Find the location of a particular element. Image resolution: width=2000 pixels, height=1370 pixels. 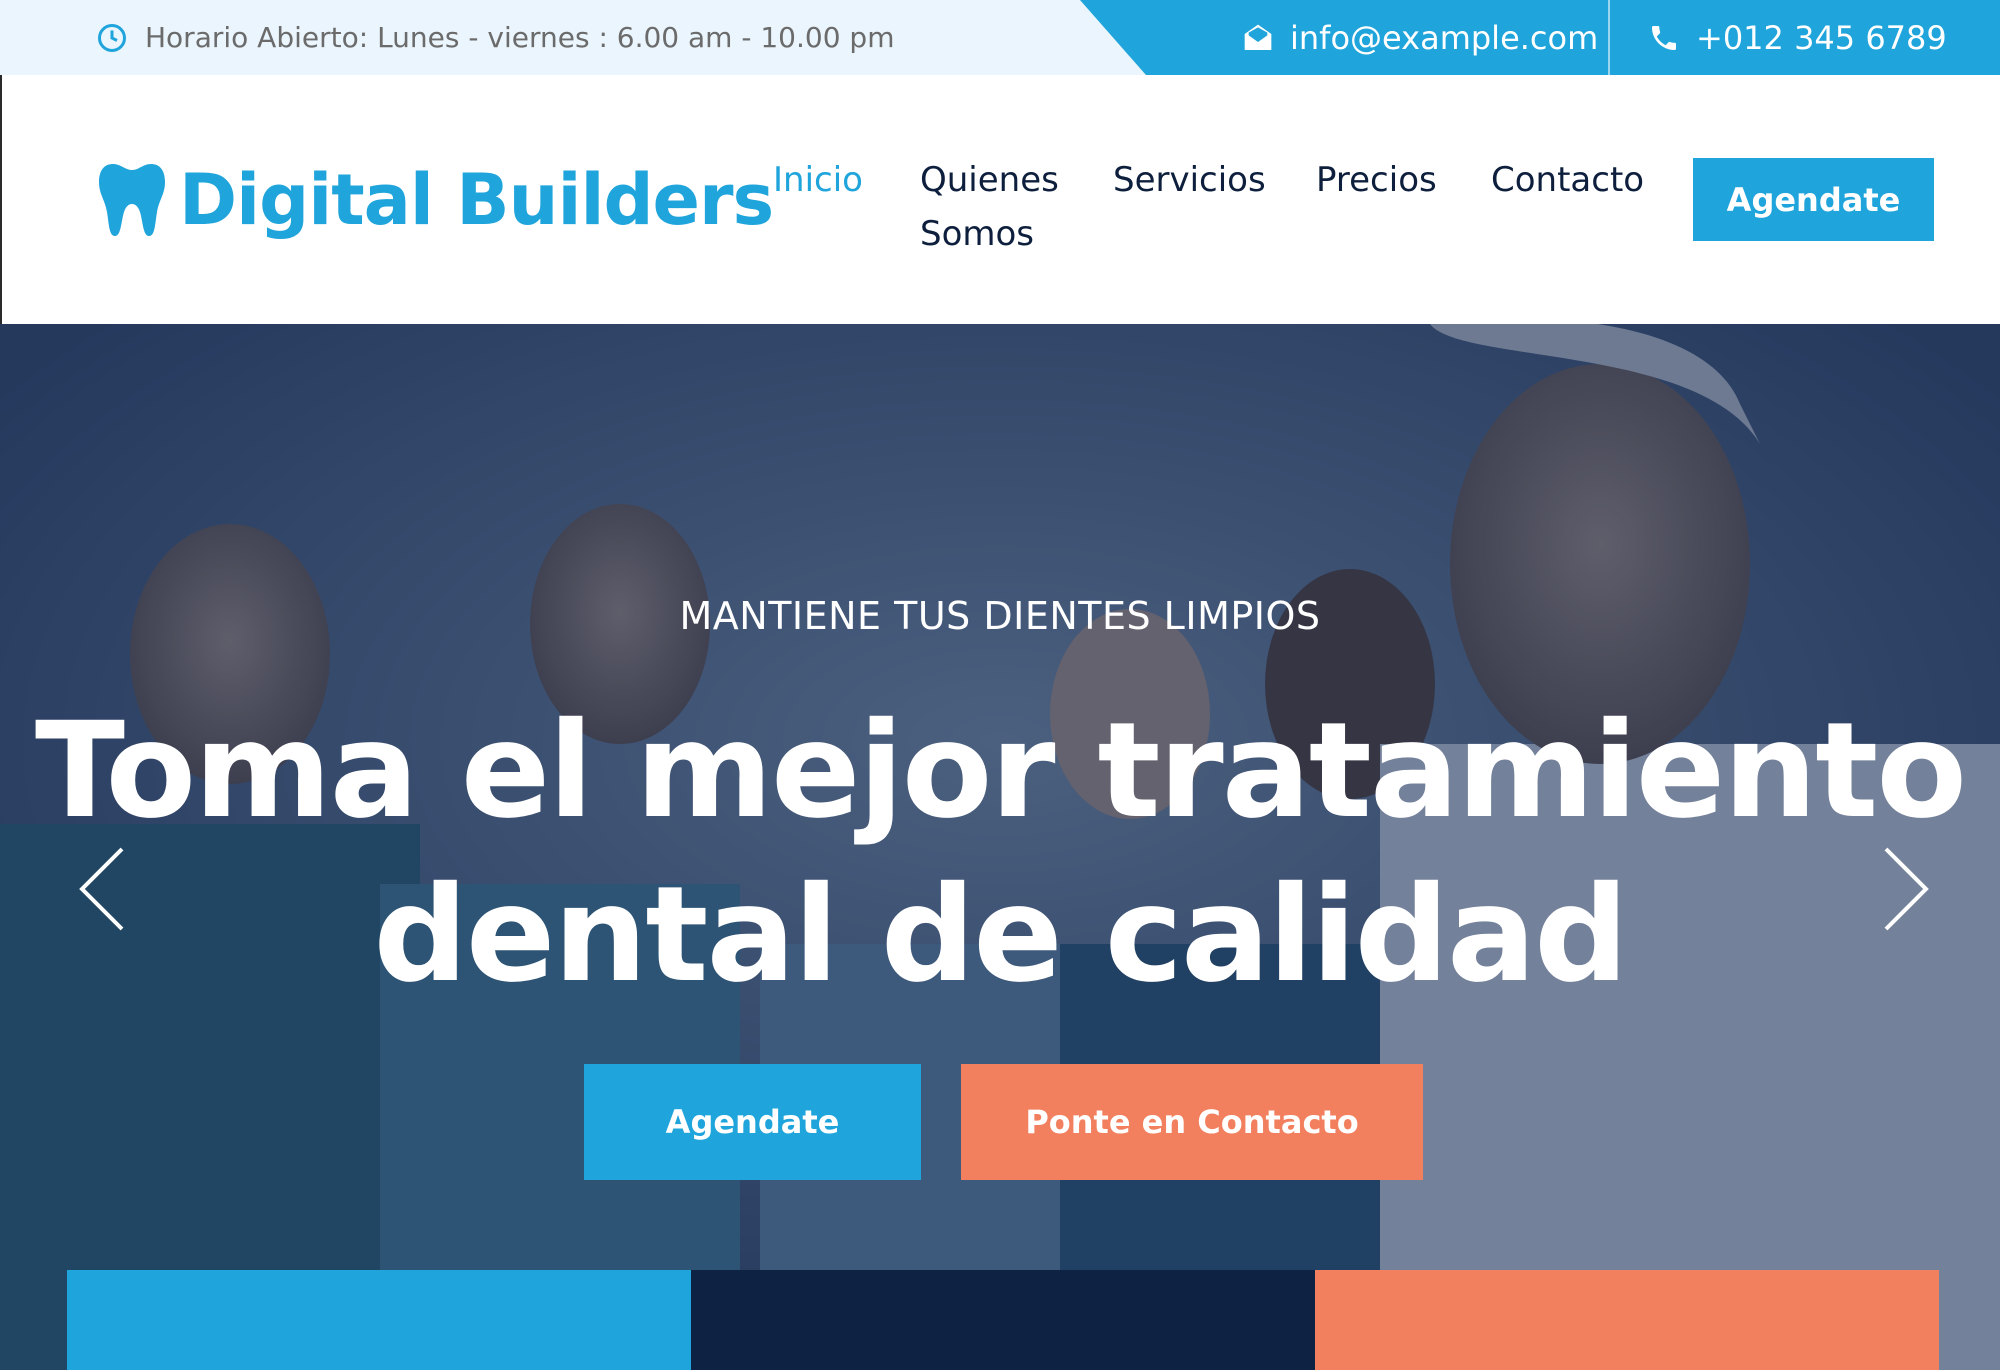

agendate-nav-button: Agendate is located at coordinates (1813, 199).